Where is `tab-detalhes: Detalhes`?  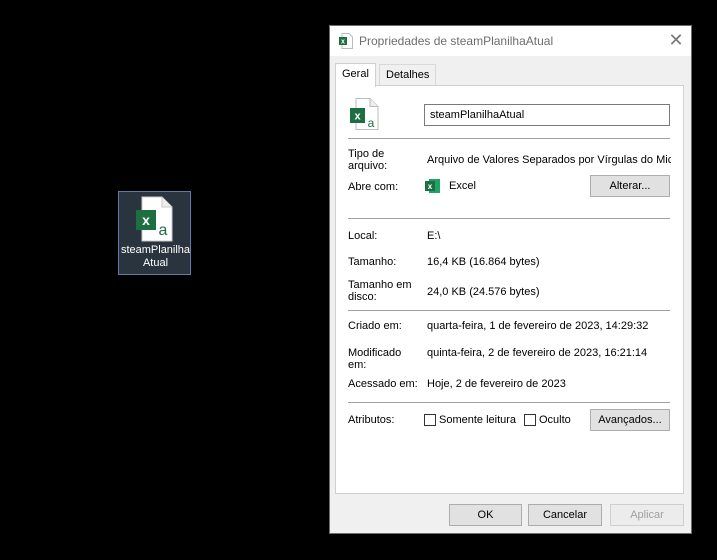 tab-detalhes: Detalhes is located at coordinates (408, 74).